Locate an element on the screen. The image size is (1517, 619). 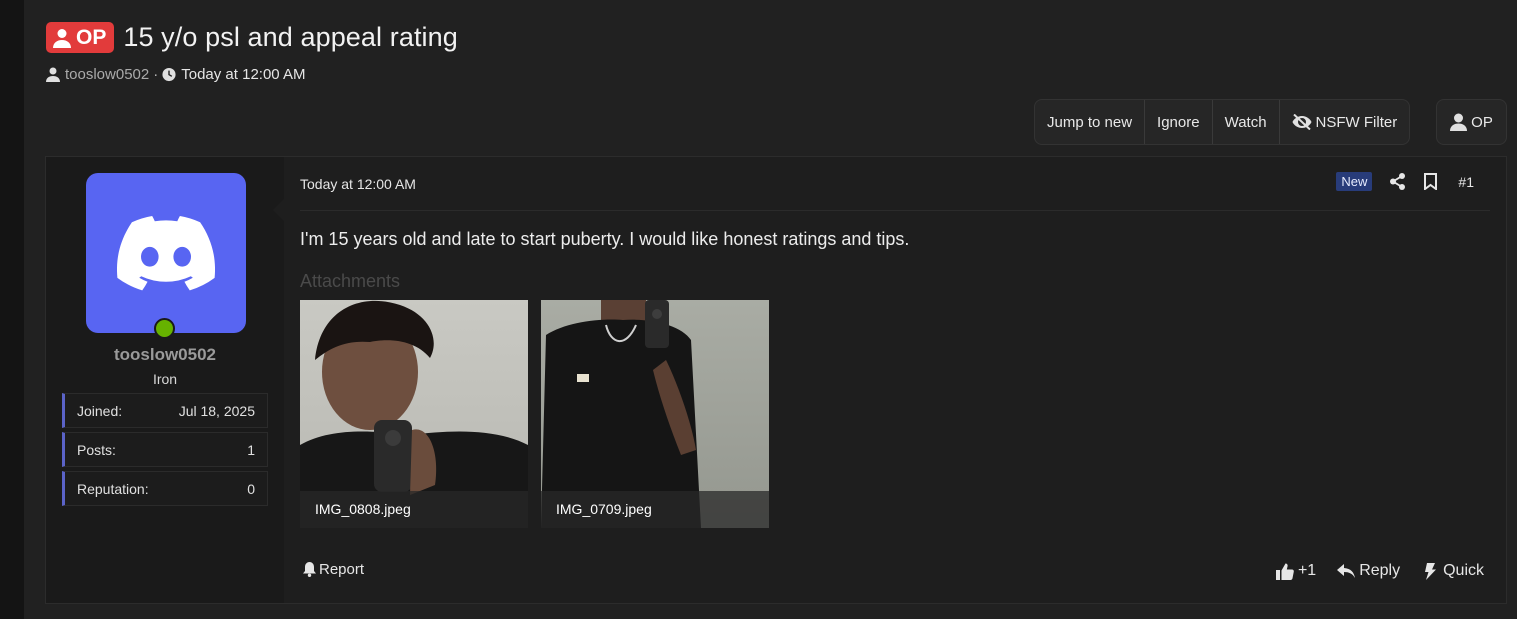
stat-label: Reputation: is located at coordinates (113, 488).